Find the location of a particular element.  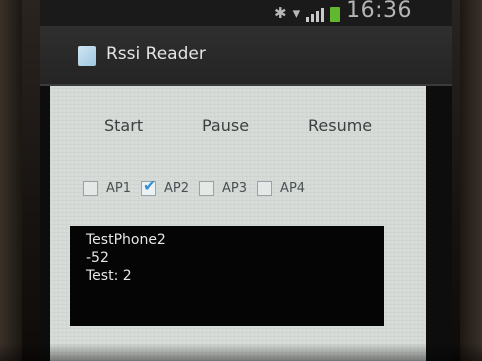

resume-button: Resume is located at coordinates (340, 125).